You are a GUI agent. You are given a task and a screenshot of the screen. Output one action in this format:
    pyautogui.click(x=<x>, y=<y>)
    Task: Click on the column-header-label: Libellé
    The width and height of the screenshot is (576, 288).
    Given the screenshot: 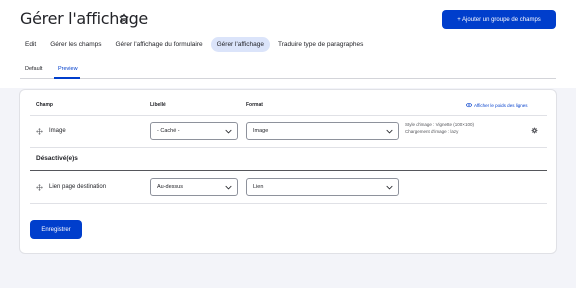 What is the action you would take?
    pyautogui.click(x=158, y=105)
    